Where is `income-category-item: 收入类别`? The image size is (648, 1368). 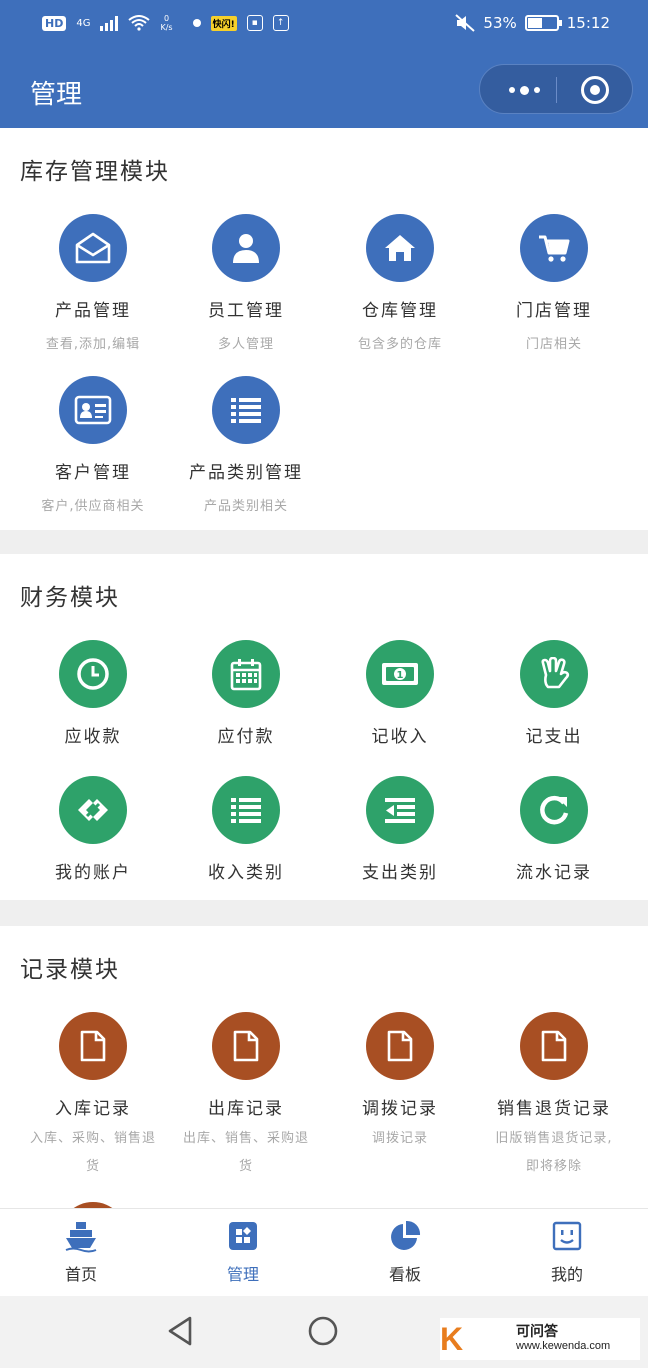 income-category-item: 收入类别 is located at coordinates (246, 829).